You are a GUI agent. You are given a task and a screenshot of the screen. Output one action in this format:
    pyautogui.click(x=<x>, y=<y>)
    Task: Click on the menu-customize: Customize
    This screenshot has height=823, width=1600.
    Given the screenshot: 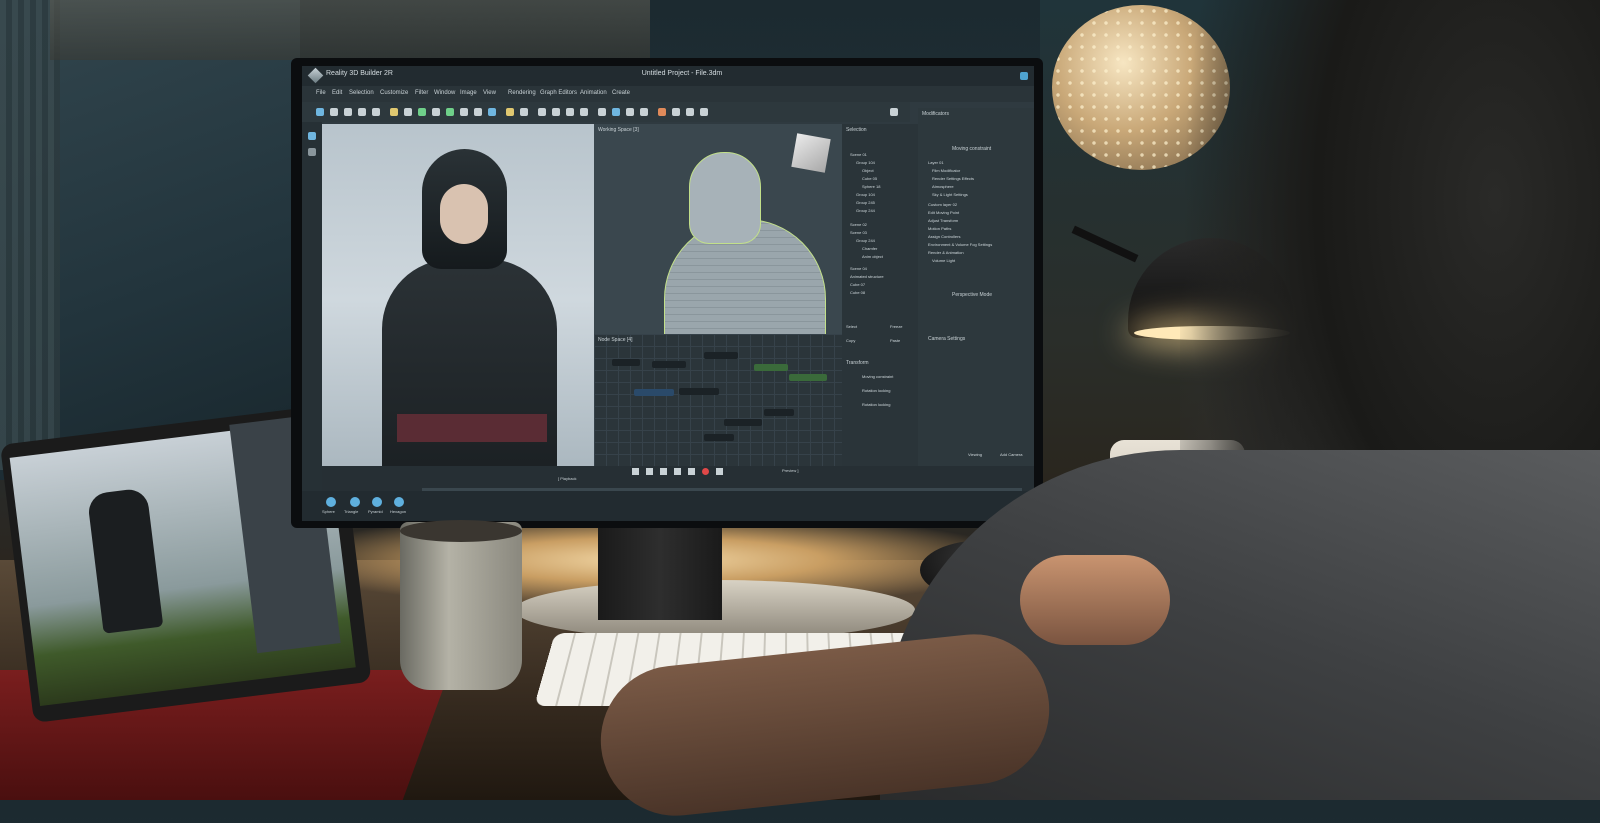 What is the action you would take?
    pyautogui.click(x=394, y=93)
    